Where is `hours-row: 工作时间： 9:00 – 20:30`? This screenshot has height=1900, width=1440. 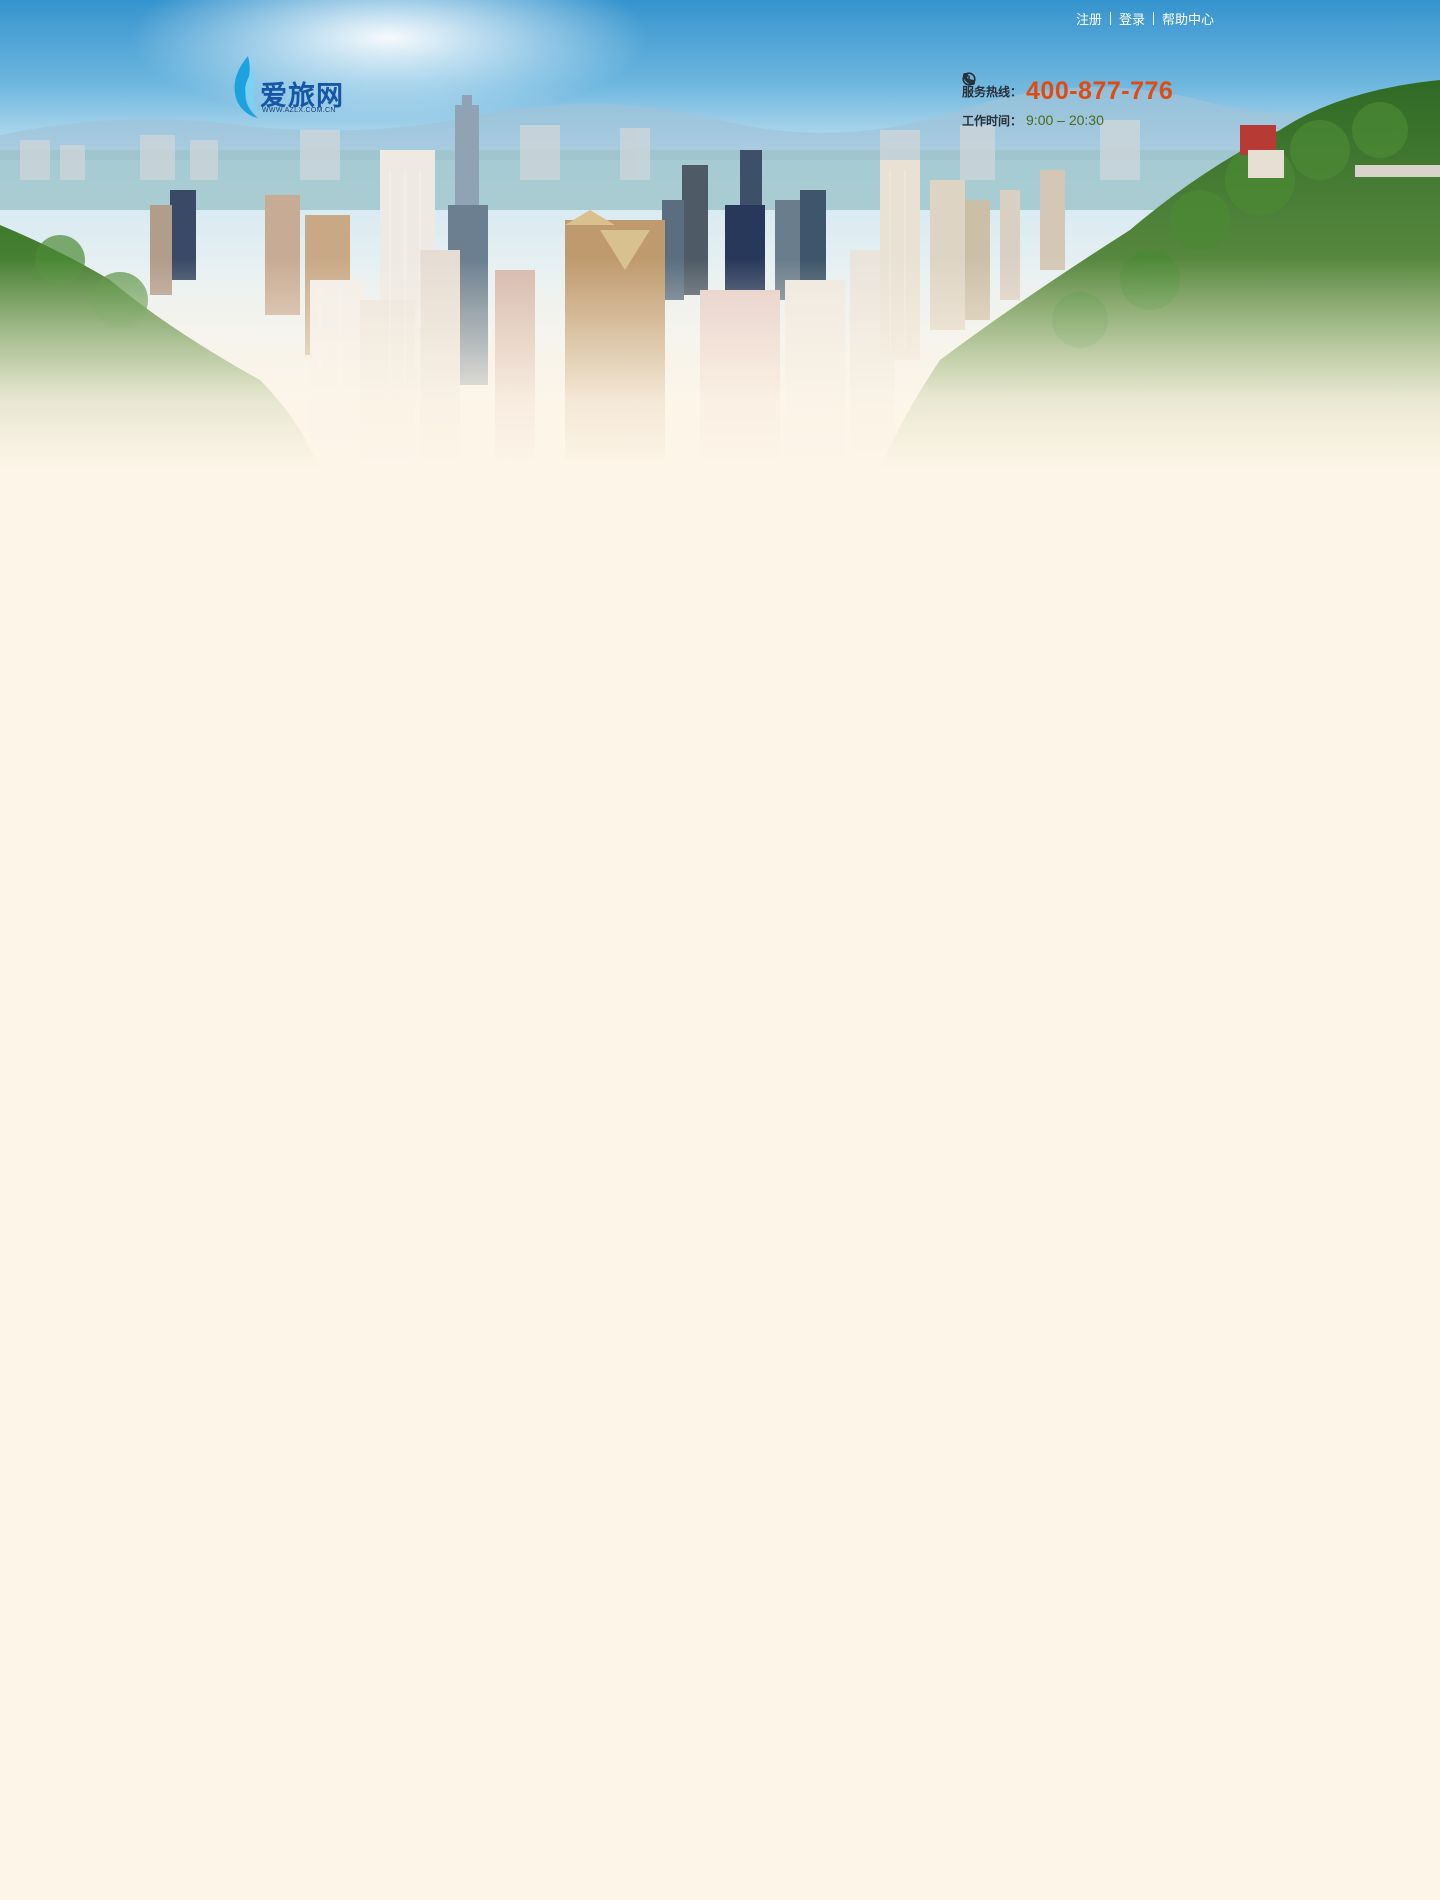 hours-row: 工作时间： 9:00 – 20:30 is located at coordinates (1092, 101).